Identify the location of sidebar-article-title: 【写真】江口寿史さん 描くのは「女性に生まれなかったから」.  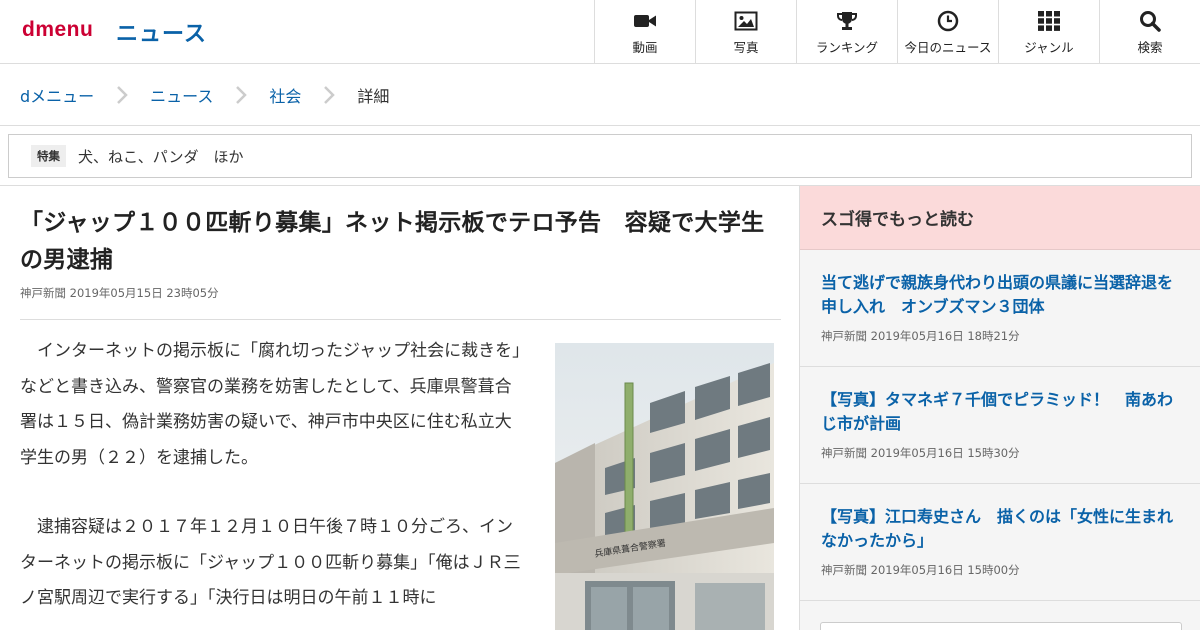
(1000, 529).